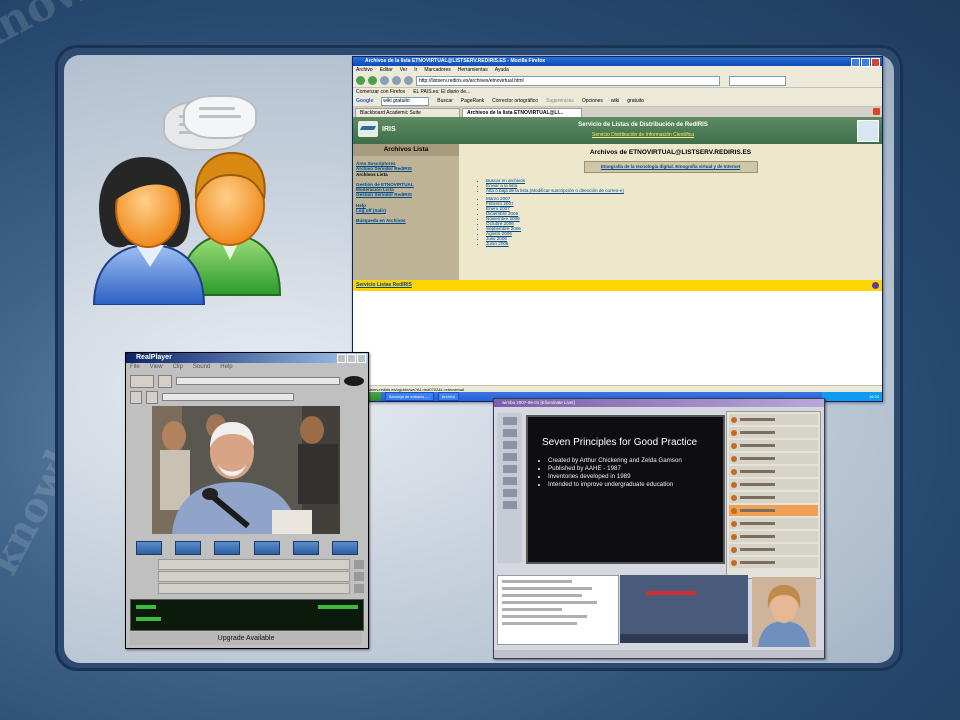  What do you see at coordinates (448, 396) in the screenshot?
I see `taskbar-item-archivo: Archivo` at bounding box center [448, 396].